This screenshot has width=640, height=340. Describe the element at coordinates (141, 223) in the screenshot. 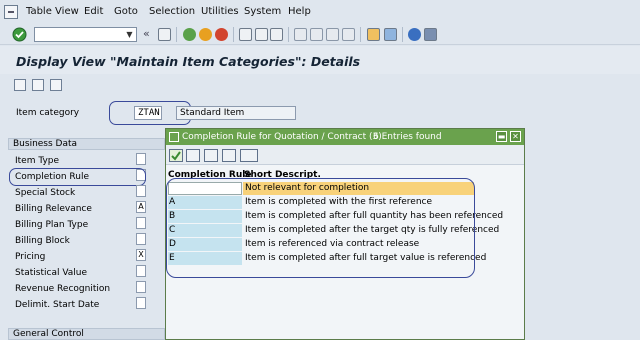

I see `billing-plan-type-field` at that location.